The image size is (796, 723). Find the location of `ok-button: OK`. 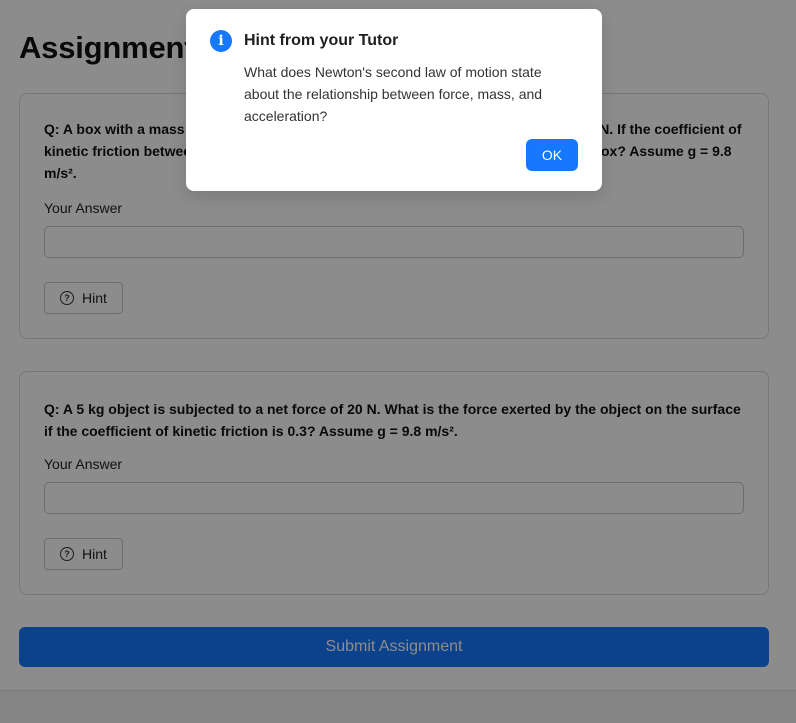

ok-button: OK is located at coordinates (552, 155).